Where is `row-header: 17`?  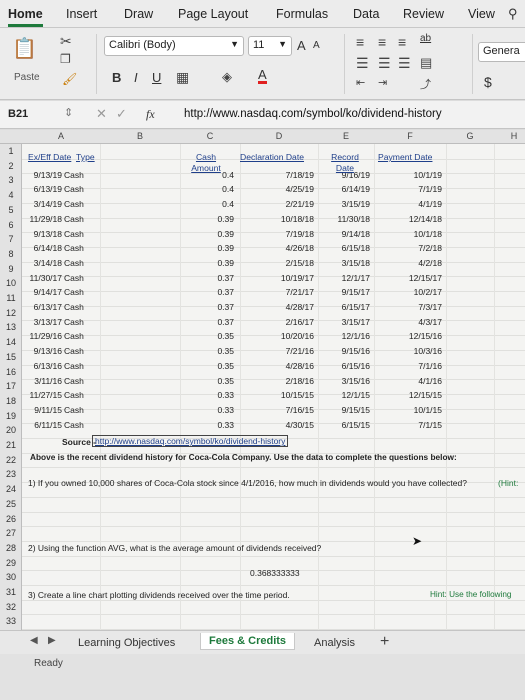
row-header: 17 is located at coordinates (11, 386).